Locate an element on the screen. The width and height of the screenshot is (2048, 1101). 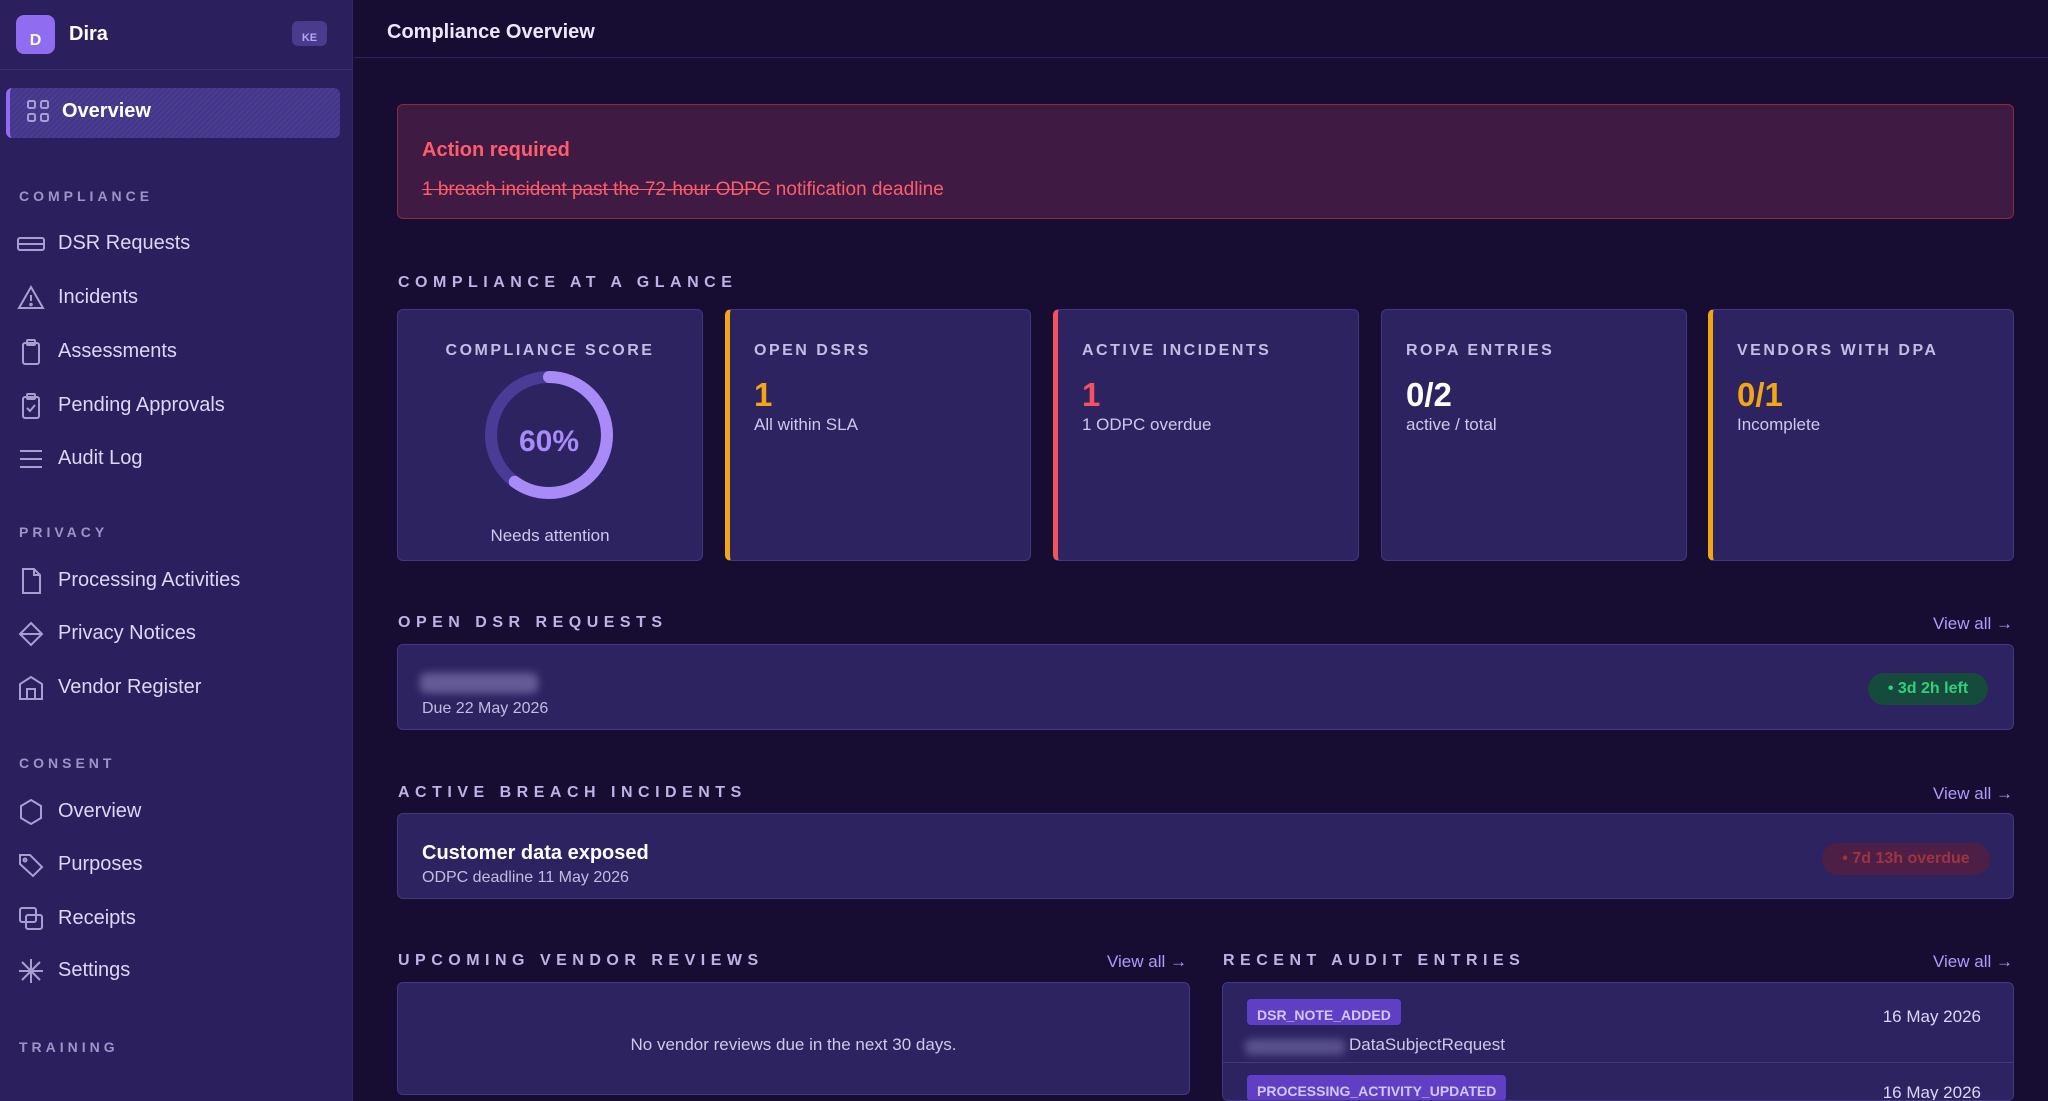
sidebar-item-label: Pending Approvals is located at coordinates (141, 405).